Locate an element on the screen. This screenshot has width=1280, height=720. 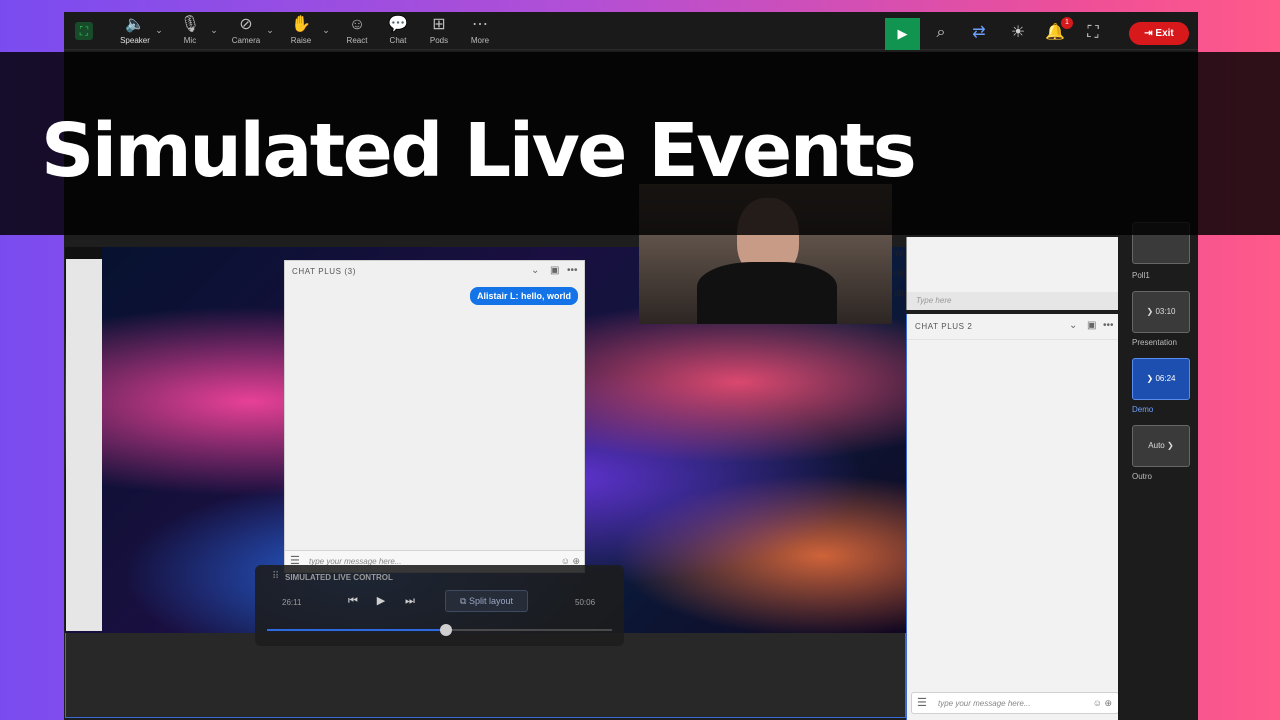
total-time: 50:06 is located at coordinates (585, 602).